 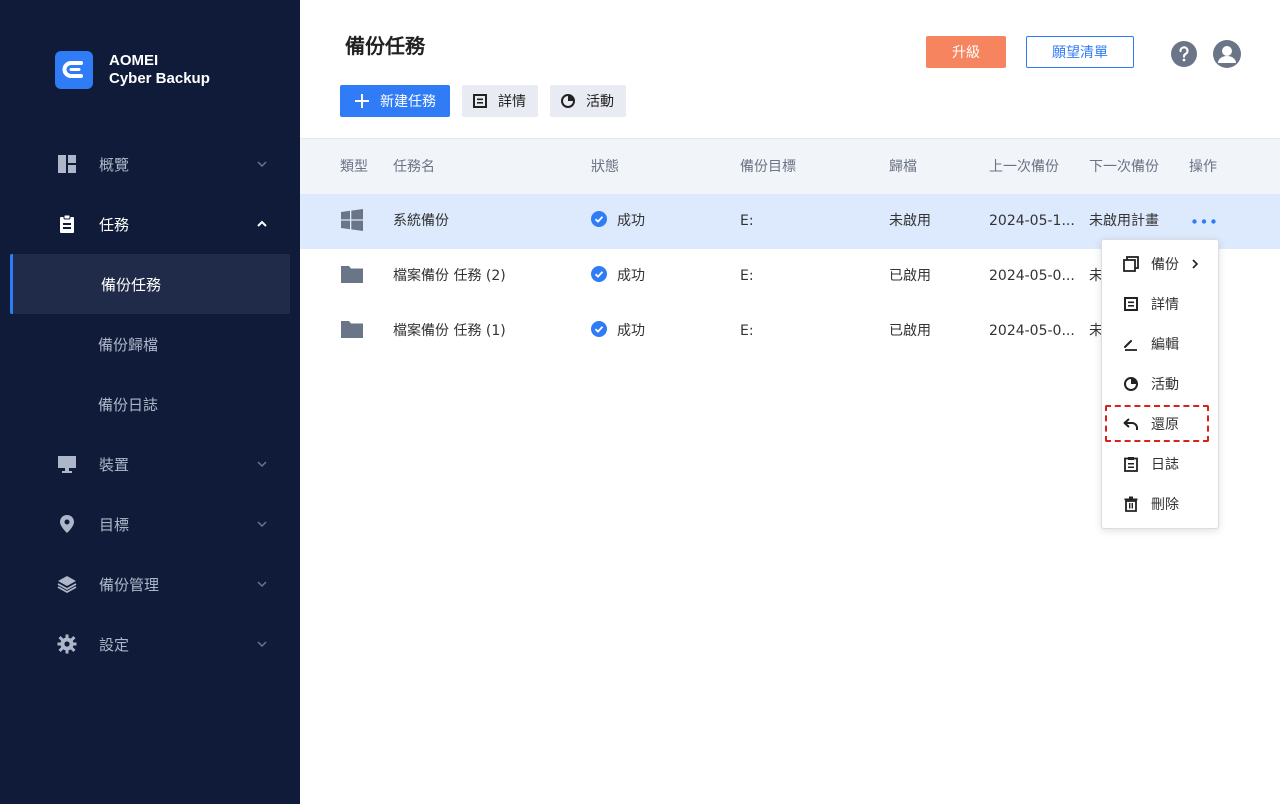 I want to click on details-button: 詳情, so click(x=500, y=101).